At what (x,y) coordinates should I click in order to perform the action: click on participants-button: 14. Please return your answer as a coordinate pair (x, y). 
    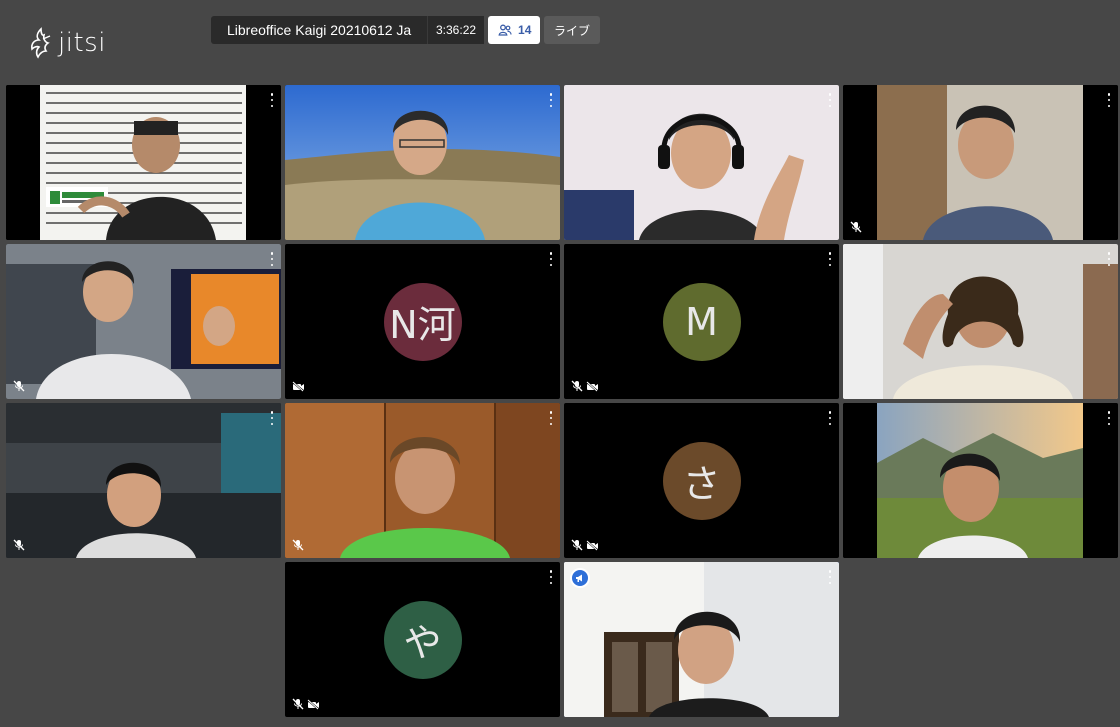
    Looking at the image, I should click on (514, 30).